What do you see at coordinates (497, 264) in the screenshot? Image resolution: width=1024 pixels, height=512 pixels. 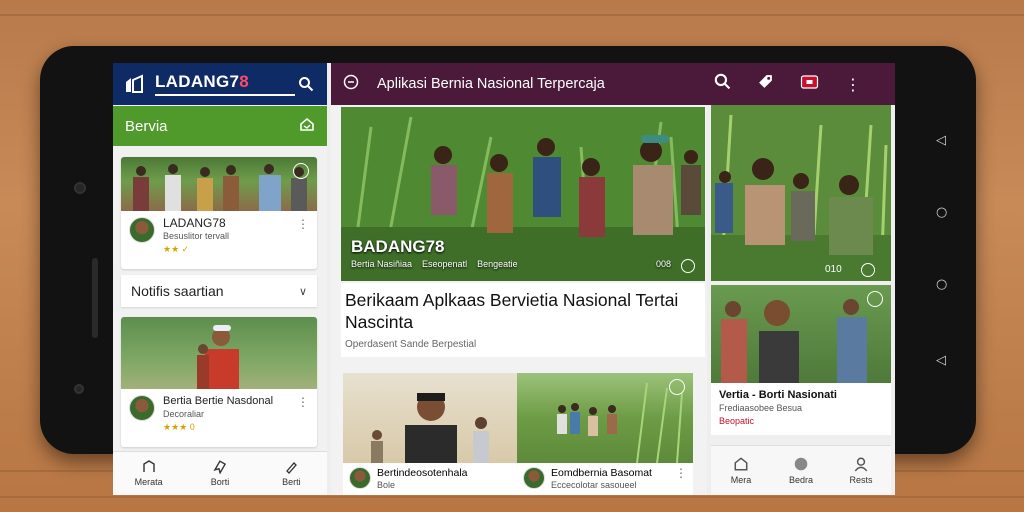 I see `featured-meta: Bengeatie` at bounding box center [497, 264].